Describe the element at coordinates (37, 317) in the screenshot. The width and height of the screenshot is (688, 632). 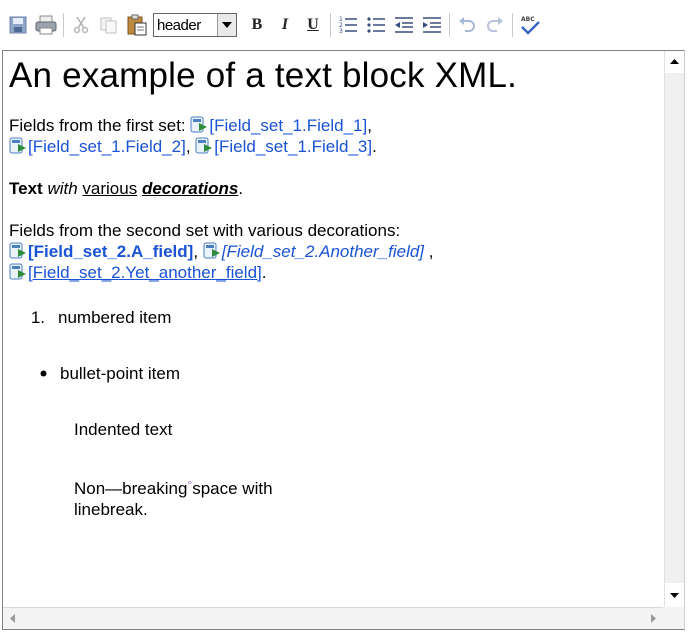
I see `list-number: 1.` at that location.